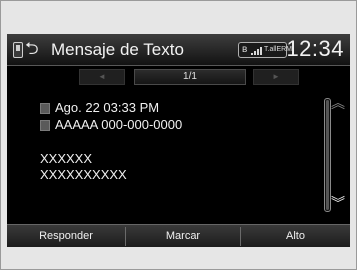  I want to click on next-message-button: ►, so click(276, 77).